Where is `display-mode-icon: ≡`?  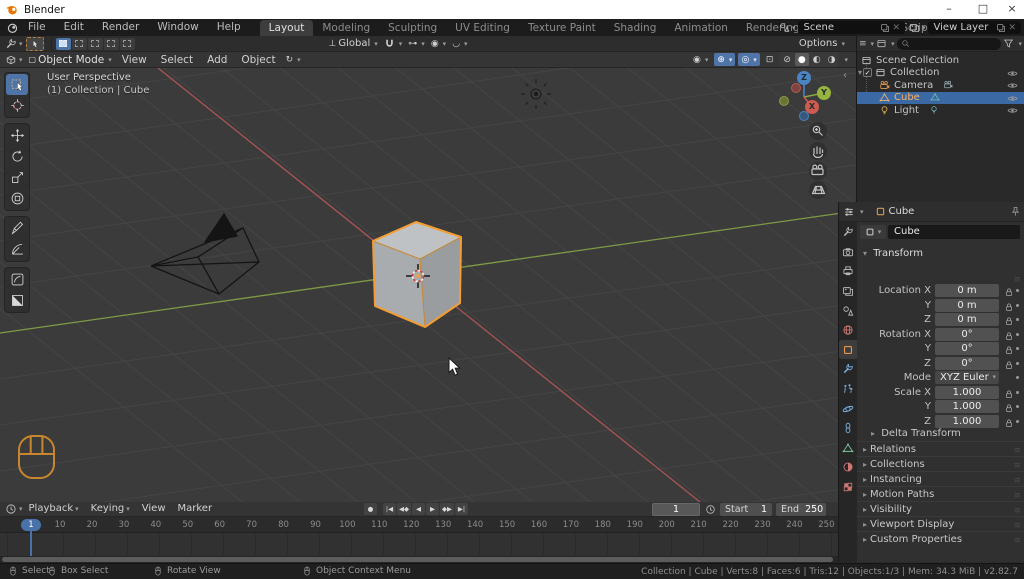
display-mode-icon: ≡ is located at coordinates (863, 44).